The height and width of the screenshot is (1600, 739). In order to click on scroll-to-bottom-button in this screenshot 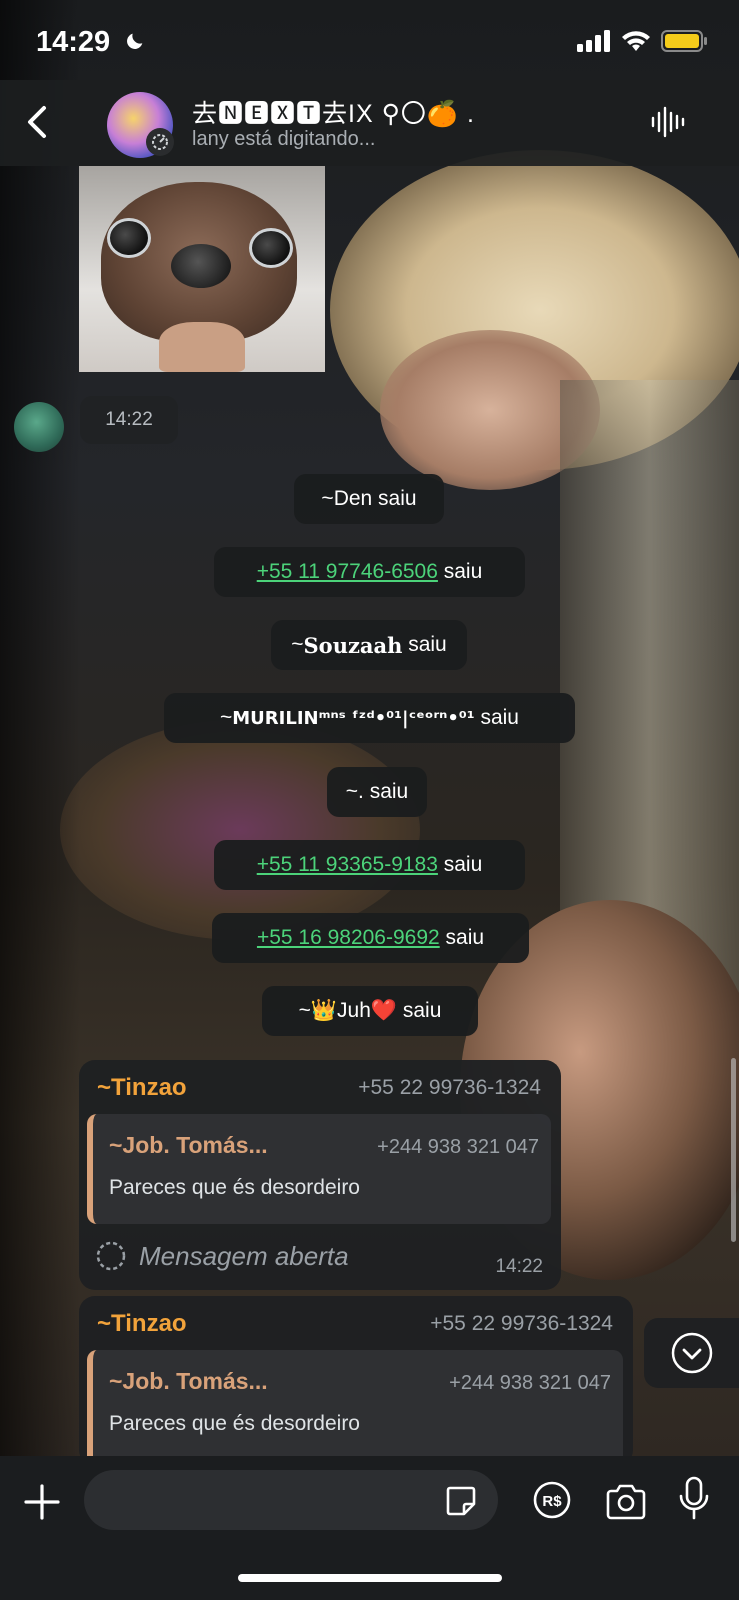, I will do `click(691, 1353)`.